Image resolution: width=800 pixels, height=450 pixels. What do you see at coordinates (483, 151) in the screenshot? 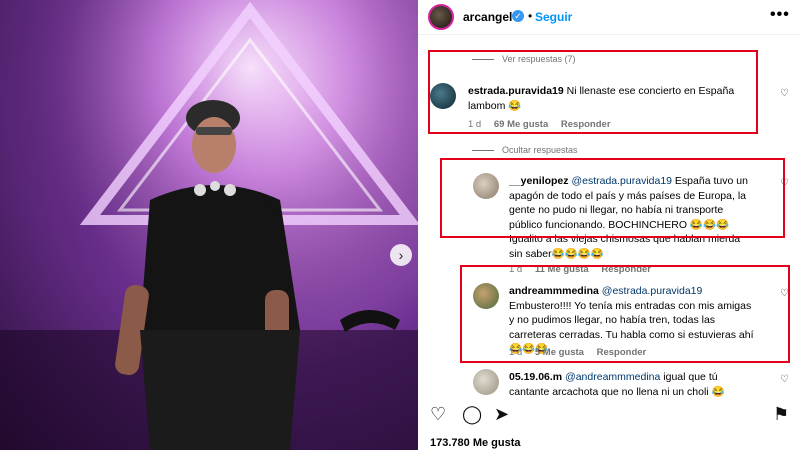
I see `divider-line` at bounding box center [483, 151].